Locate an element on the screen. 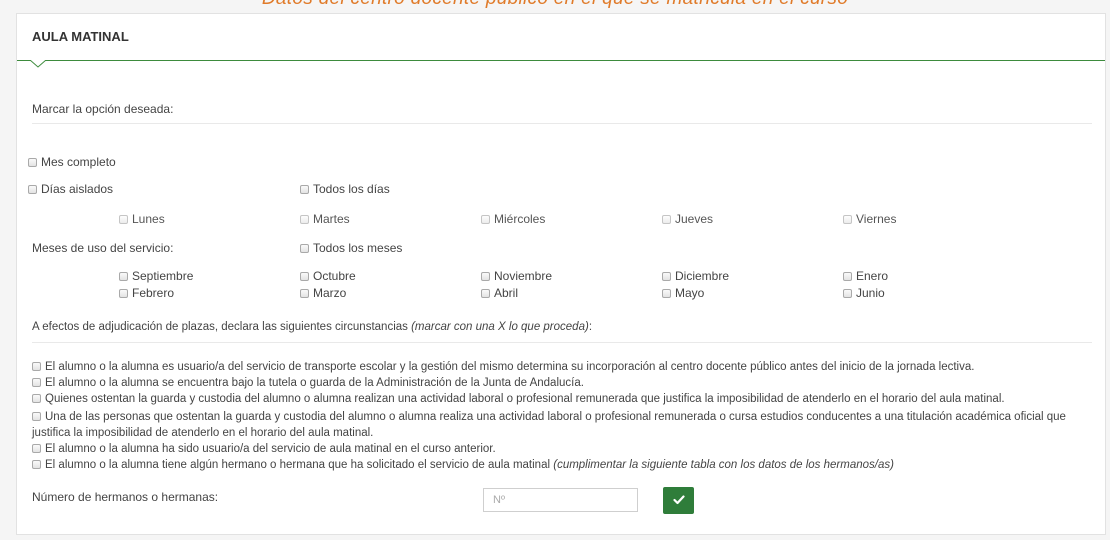 The height and width of the screenshot is (540, 1110). month-septiembre: Septiembre is located at coordinates (156, 276).